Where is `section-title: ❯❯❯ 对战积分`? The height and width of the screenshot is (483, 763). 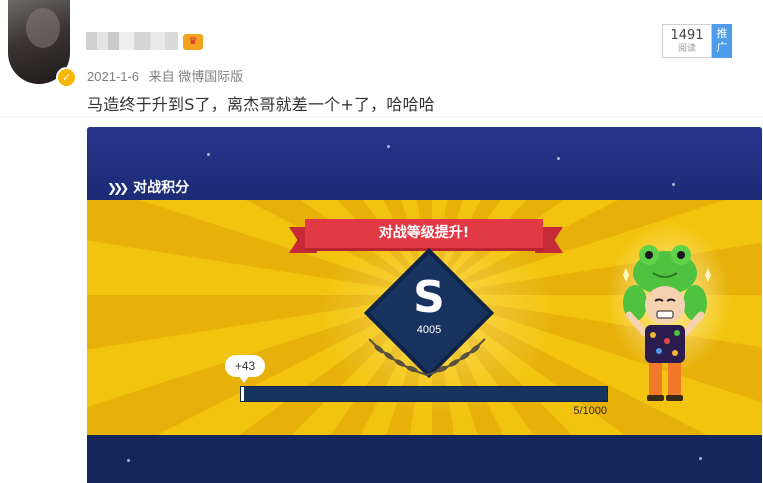 section-title: ❯❯❯ 对战积分 is located at coordinates (148, 187).